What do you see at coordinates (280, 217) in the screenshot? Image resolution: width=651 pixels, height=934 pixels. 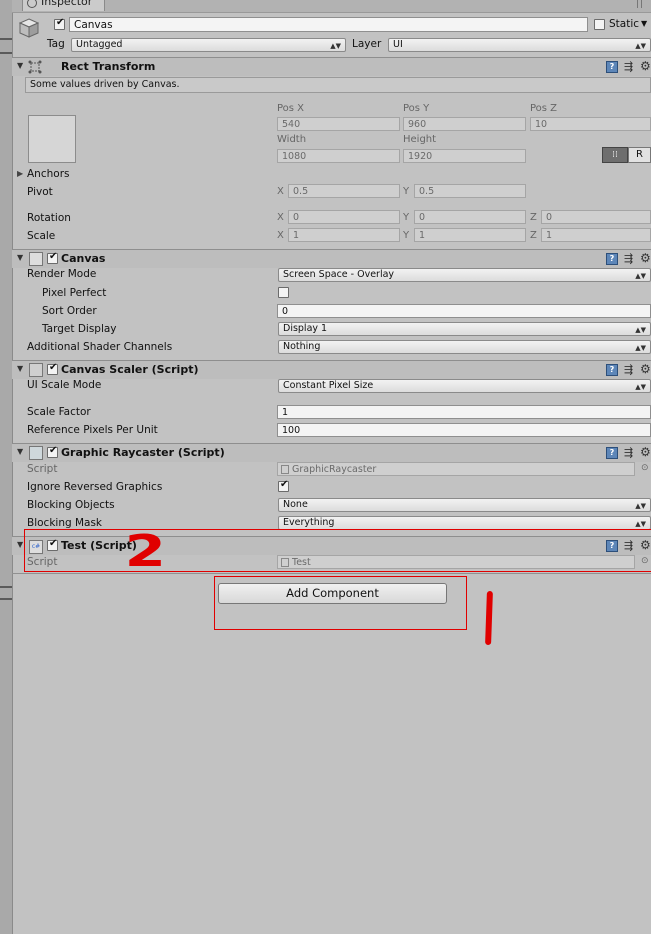 I see `rot-x-label: X` at bounding box center [280, 217].